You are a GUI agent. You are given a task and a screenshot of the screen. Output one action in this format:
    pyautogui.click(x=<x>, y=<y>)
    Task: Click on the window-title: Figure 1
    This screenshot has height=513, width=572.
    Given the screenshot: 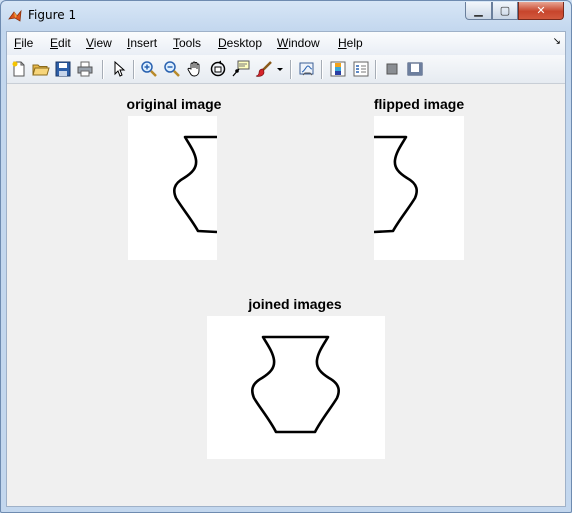 What is the action you would take?
    pyautogui.click(x=52, y=15)
    